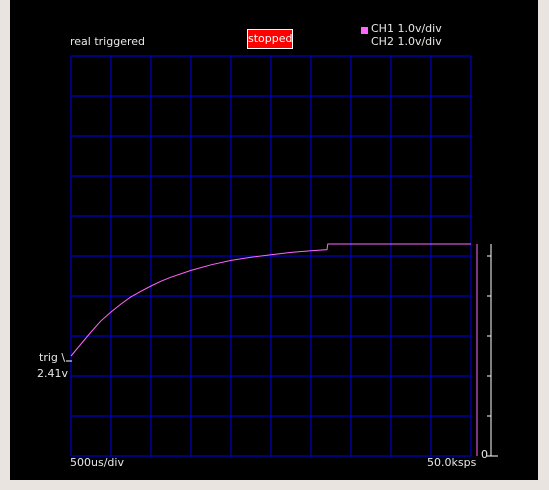  I want to click on acquisition-mode-label: real triggered, so click(107, 41).